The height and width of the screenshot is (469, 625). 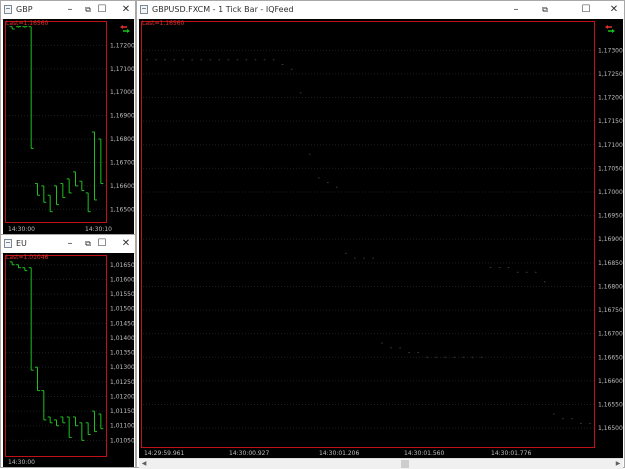 What do you see at coordinates (424, 453) in the screenshot?
I see `x-tick-4: 14:30:01.560` at bounding box center [424, 453].